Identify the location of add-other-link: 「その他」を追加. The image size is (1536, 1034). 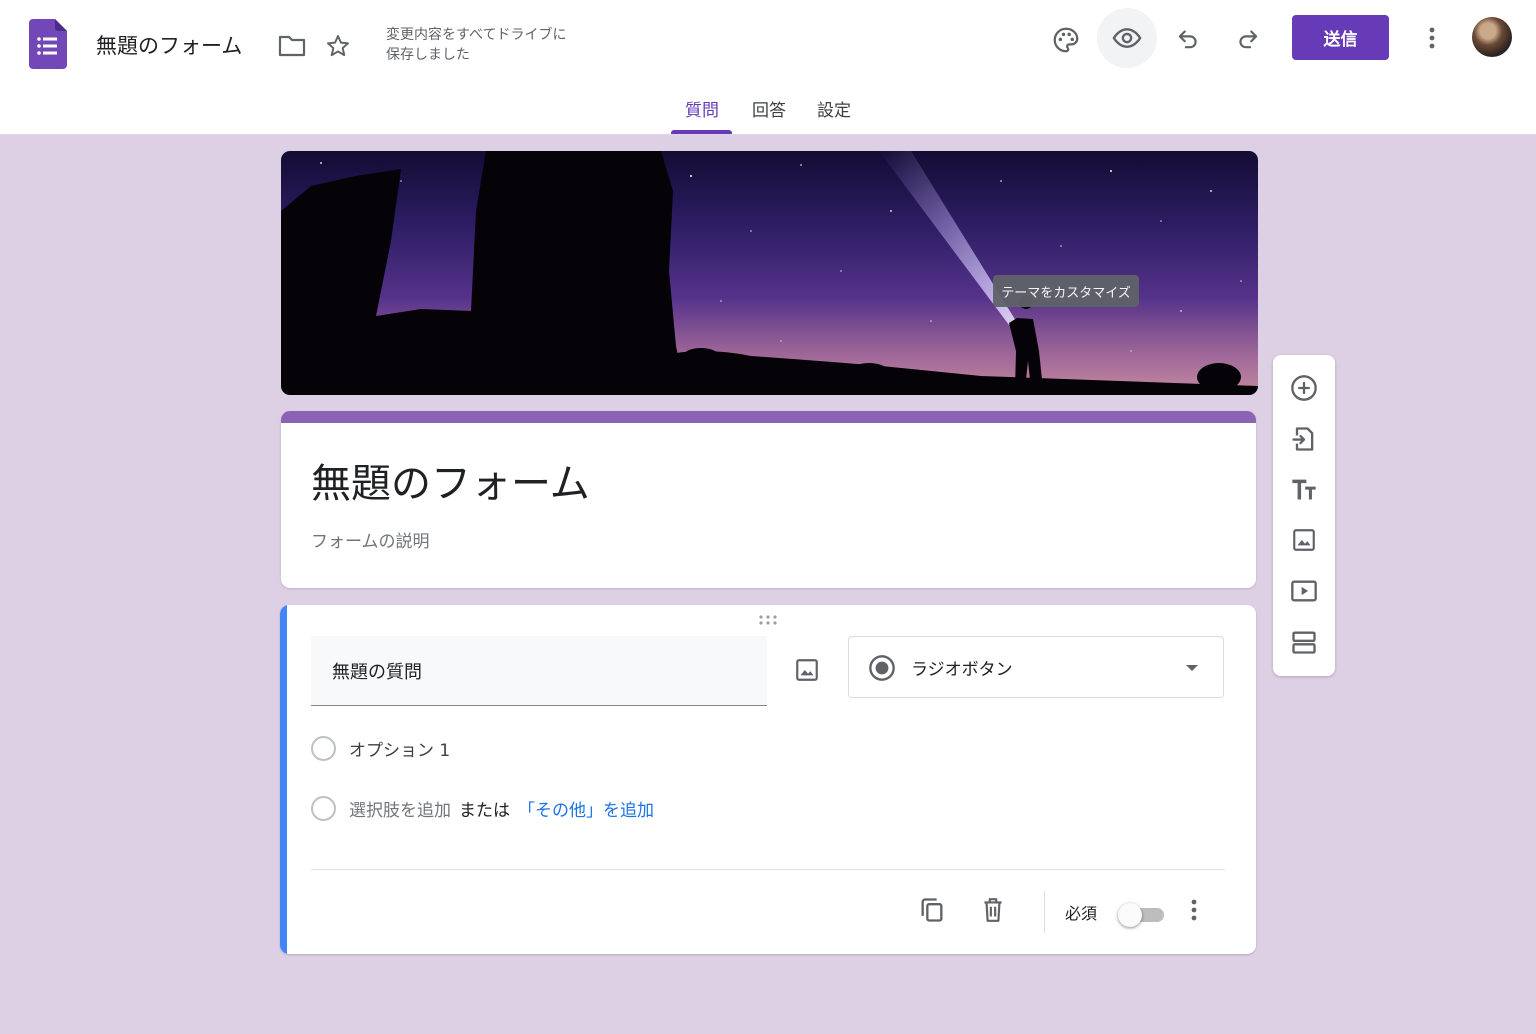
(586, 808).